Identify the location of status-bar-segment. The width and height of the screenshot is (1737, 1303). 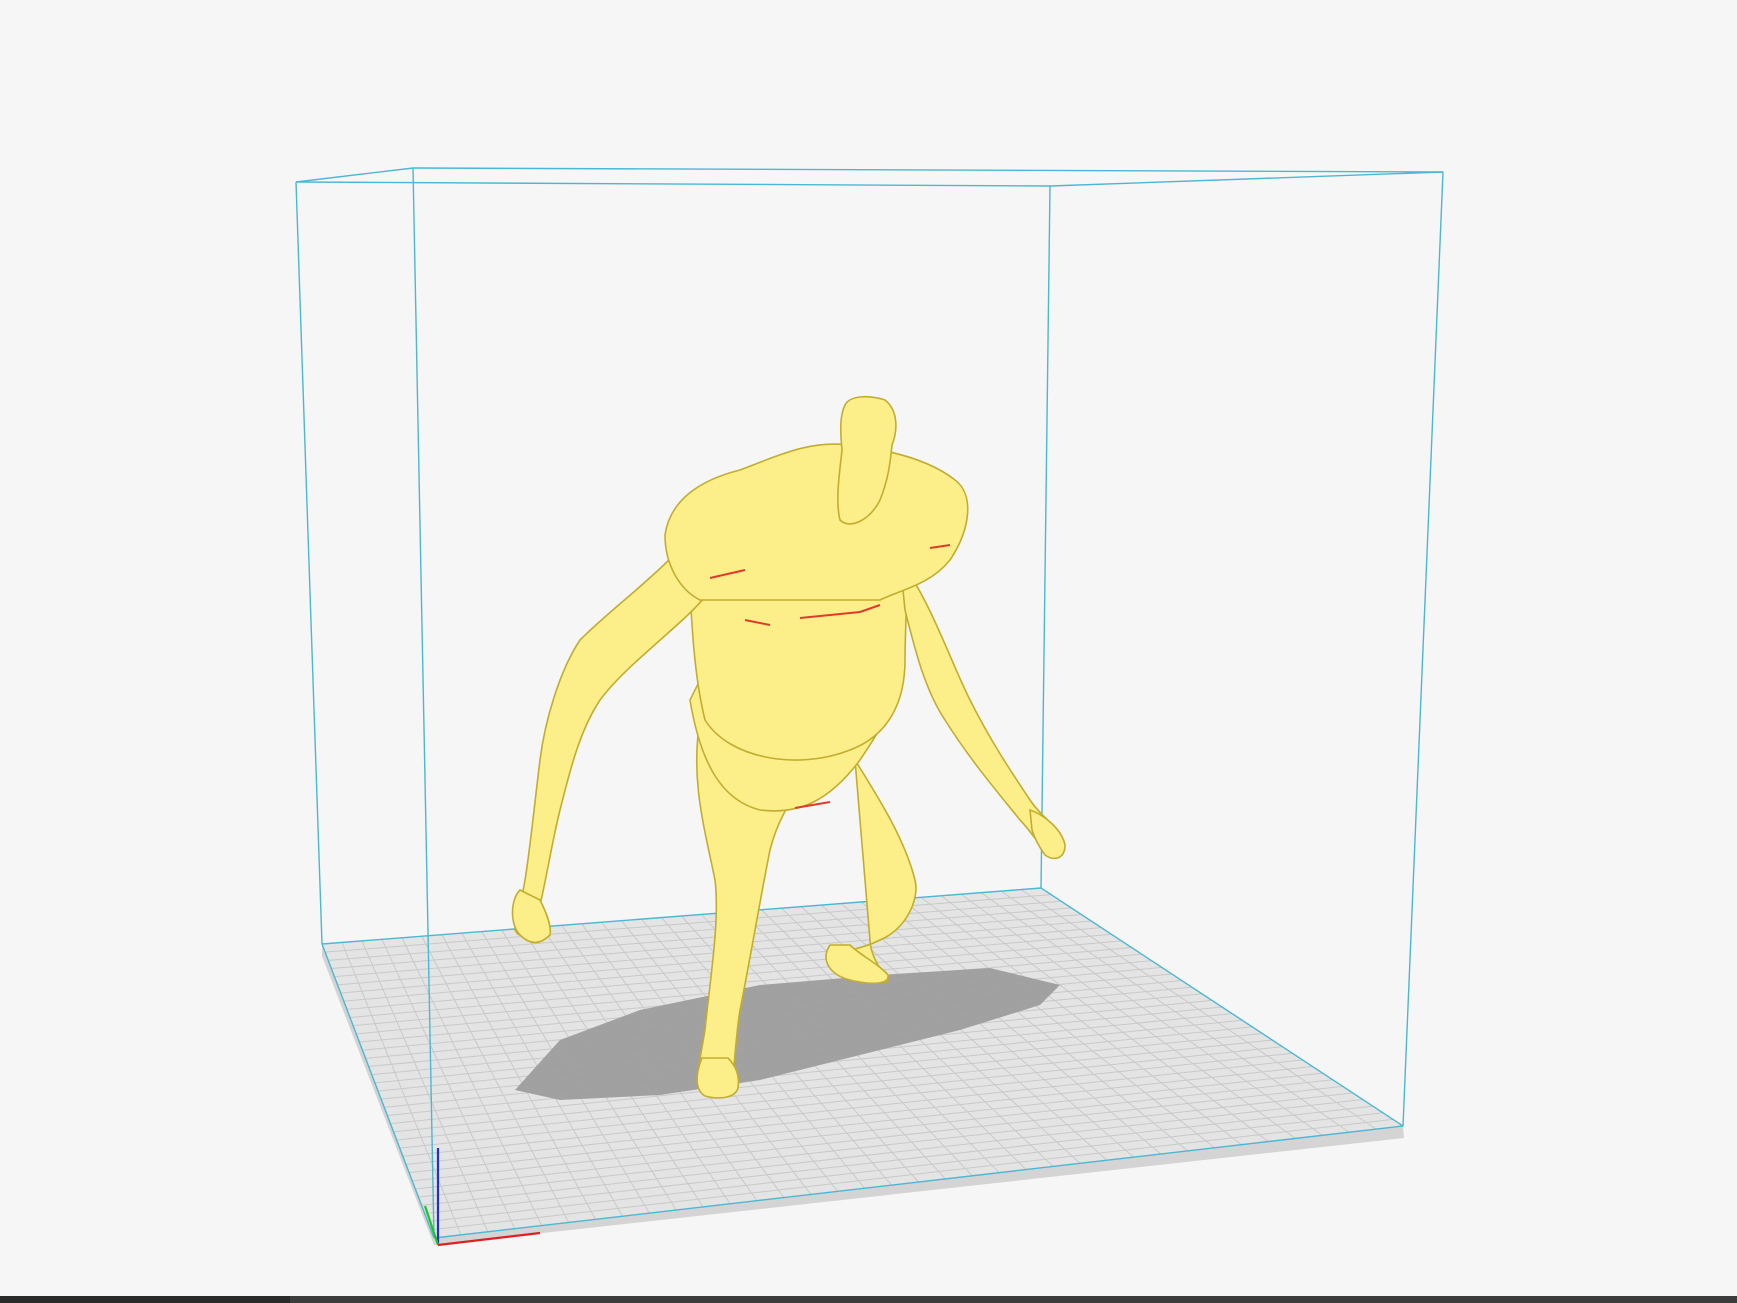
(145, 1299).